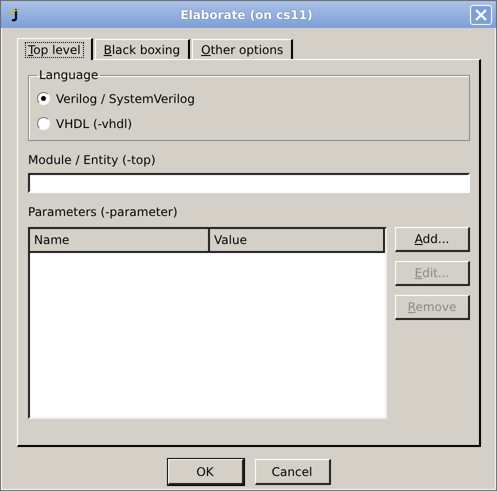 This screenshot has width=497, height=491. What do you see at coordinates (297, 240) in the screenshot?
I see `column-header: Value` at bounding box center [297, 240].